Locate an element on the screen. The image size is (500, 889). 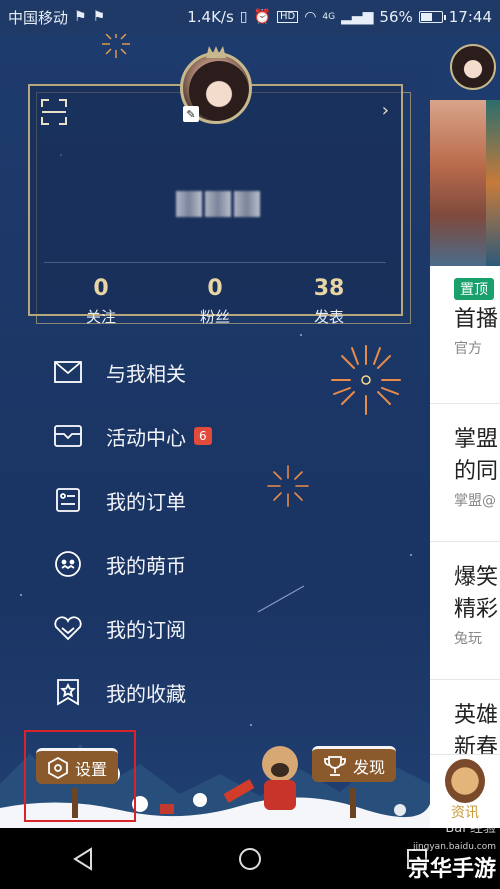
feed-title: 掌盟 is located at coordinates (476, 439).